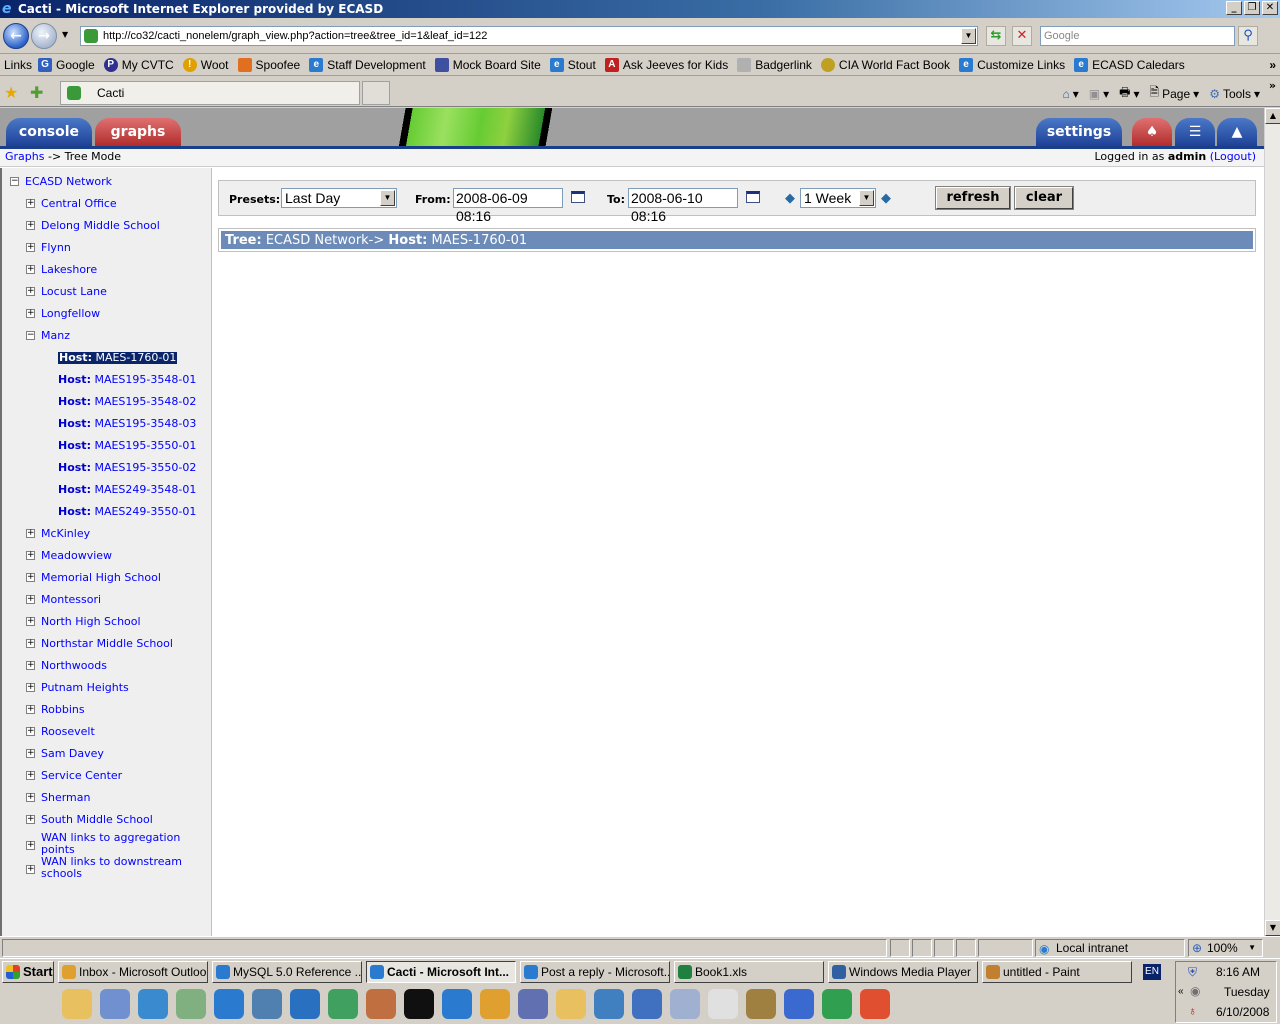 The height and width of the screenshot is (1024, 1280). Describe the element at coordinates (749, 972) in the screenshot. I see `taskbar-button: Book1.xls` at that location.